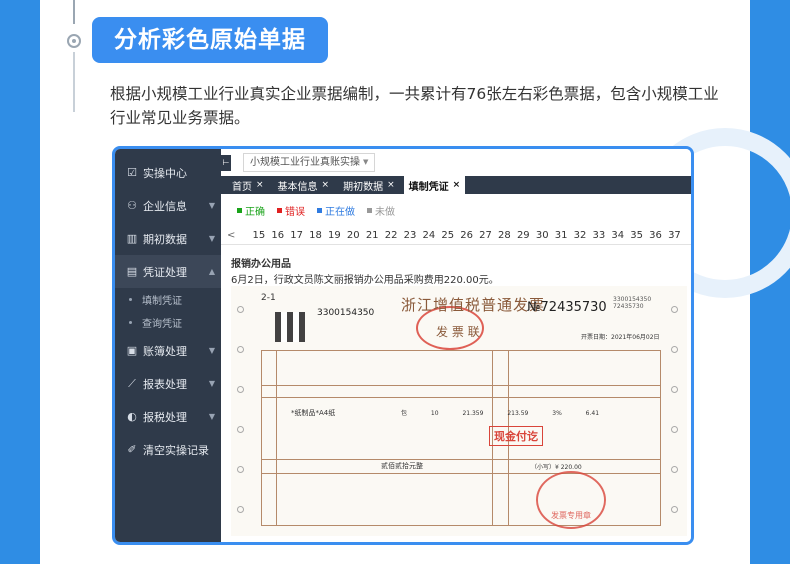  Describe the element at coordinates (456, 210) in the screenshot. I see `status-legend: 正确 错误 正在做 未做` at that location.